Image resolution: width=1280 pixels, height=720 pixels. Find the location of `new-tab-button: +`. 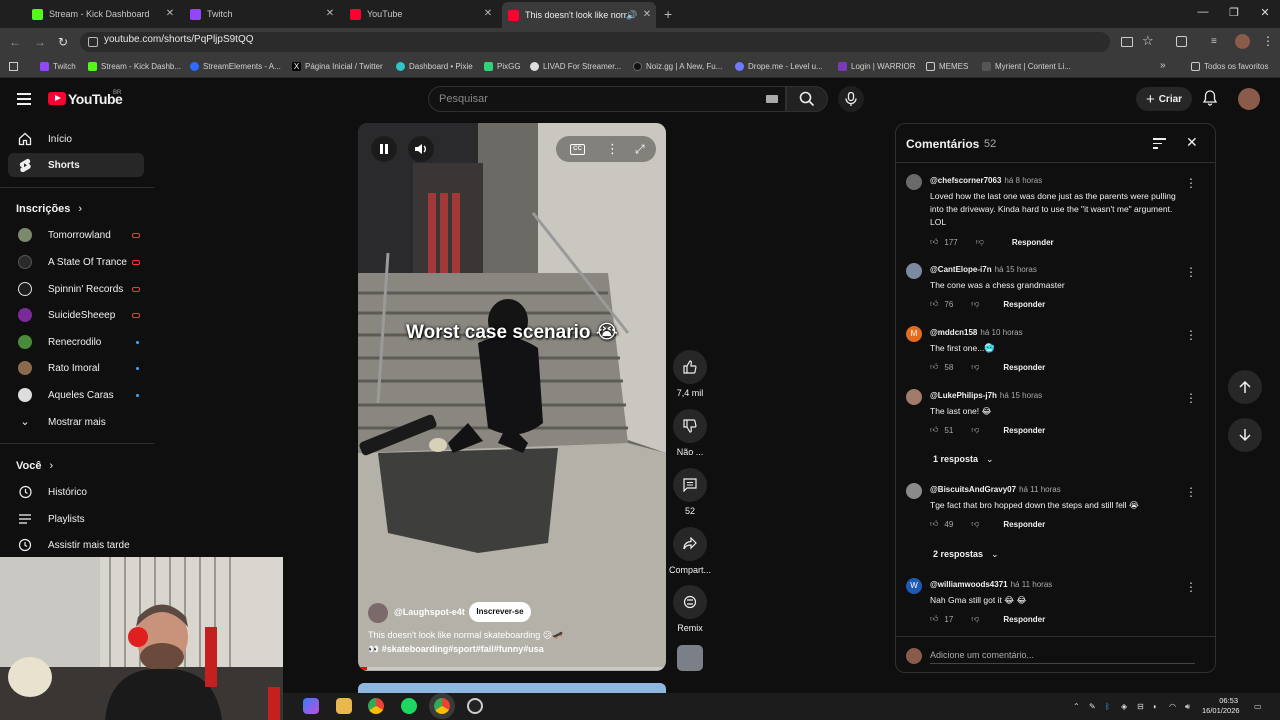

new-tab-button: + is located at coordinates (668, 14).